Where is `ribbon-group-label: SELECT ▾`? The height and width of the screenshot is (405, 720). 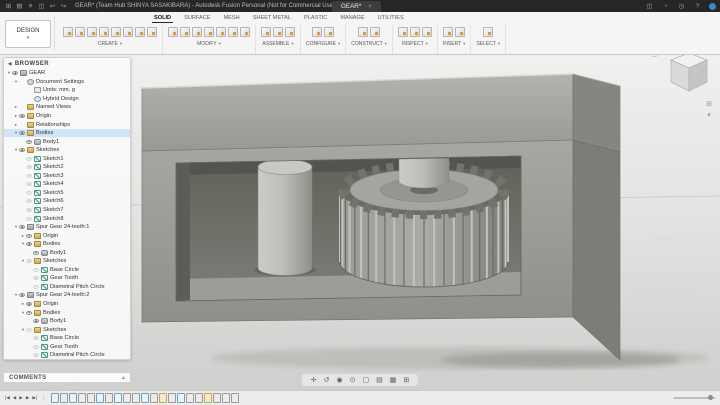 ribbon-group-label: SELECT ▾ is located at coordinates (488, 44).